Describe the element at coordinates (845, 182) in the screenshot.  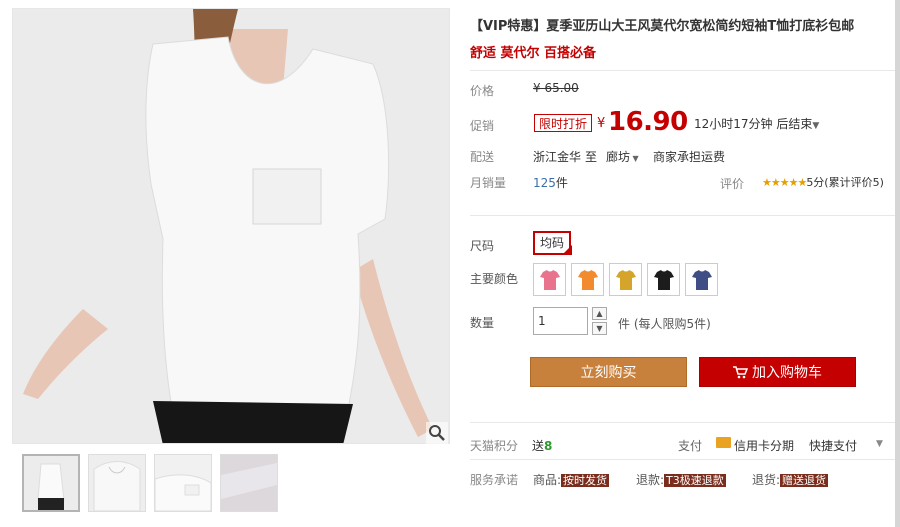
I see `rating-text: 5分(累计评价5)` at that location.